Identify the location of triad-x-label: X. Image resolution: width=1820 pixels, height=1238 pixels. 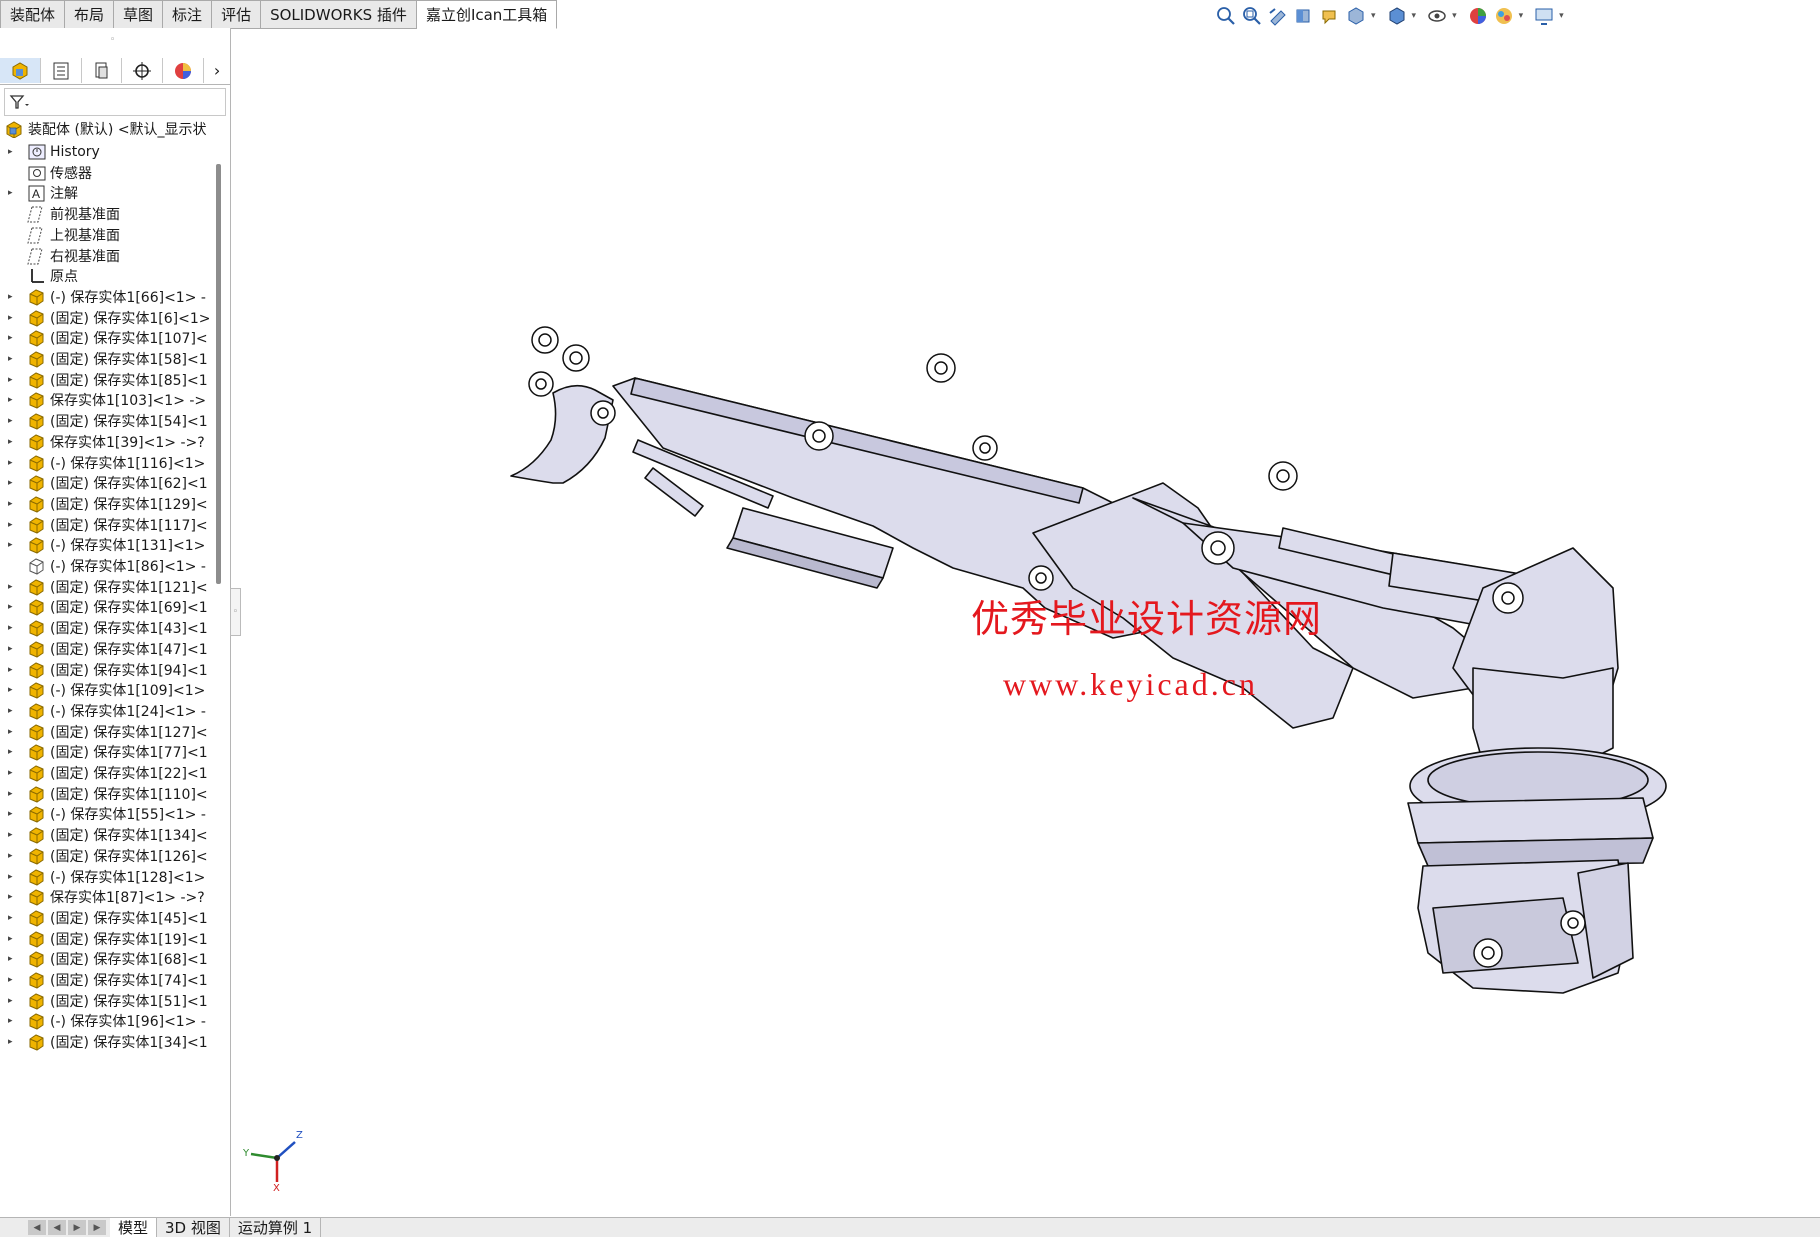
(276, 1188).